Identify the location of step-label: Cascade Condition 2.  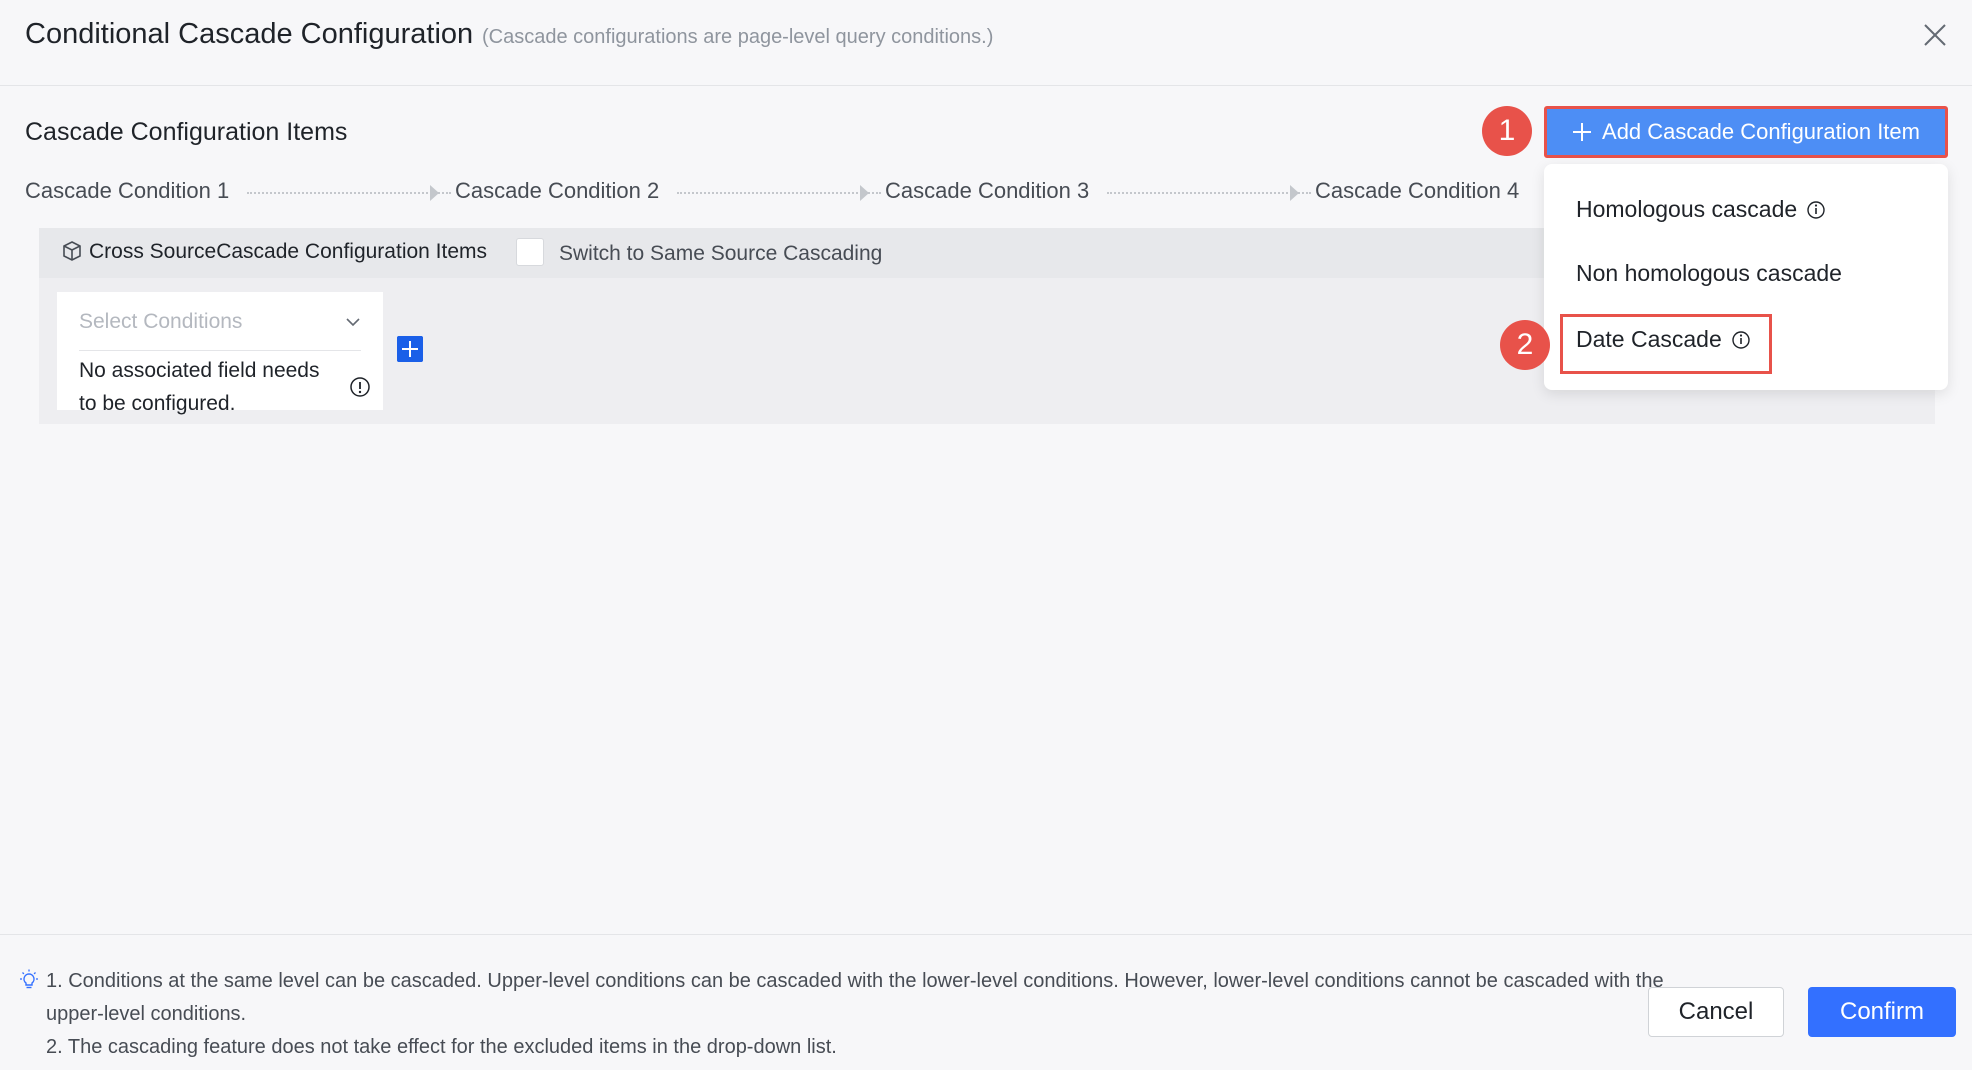
(557, 190).